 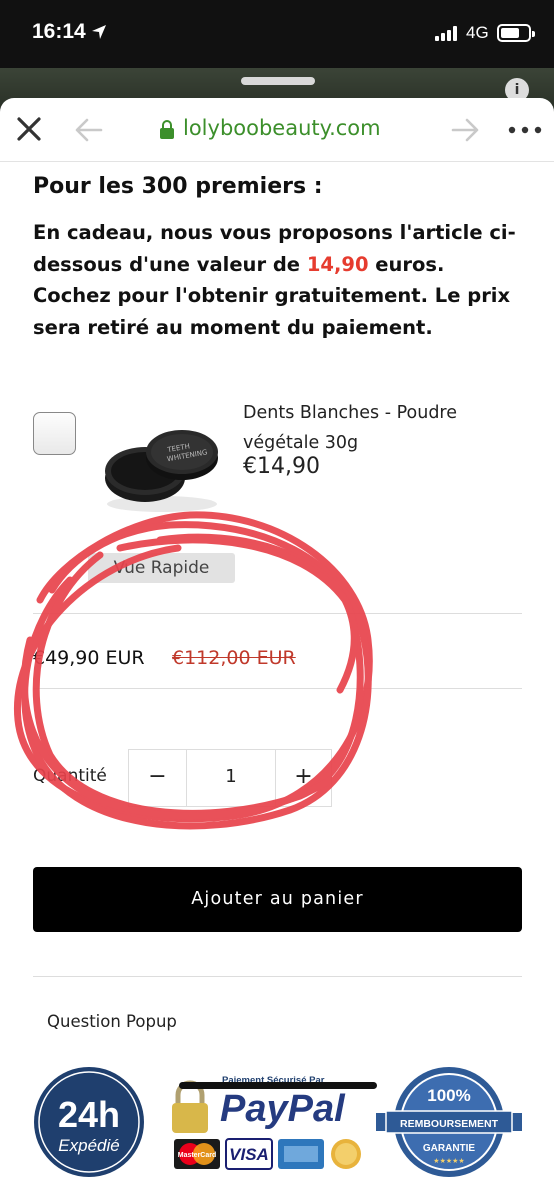 What do you see at coordinates (29, 129) in the screenshot?
I see `close-icon` at bounding box center [29, 129].